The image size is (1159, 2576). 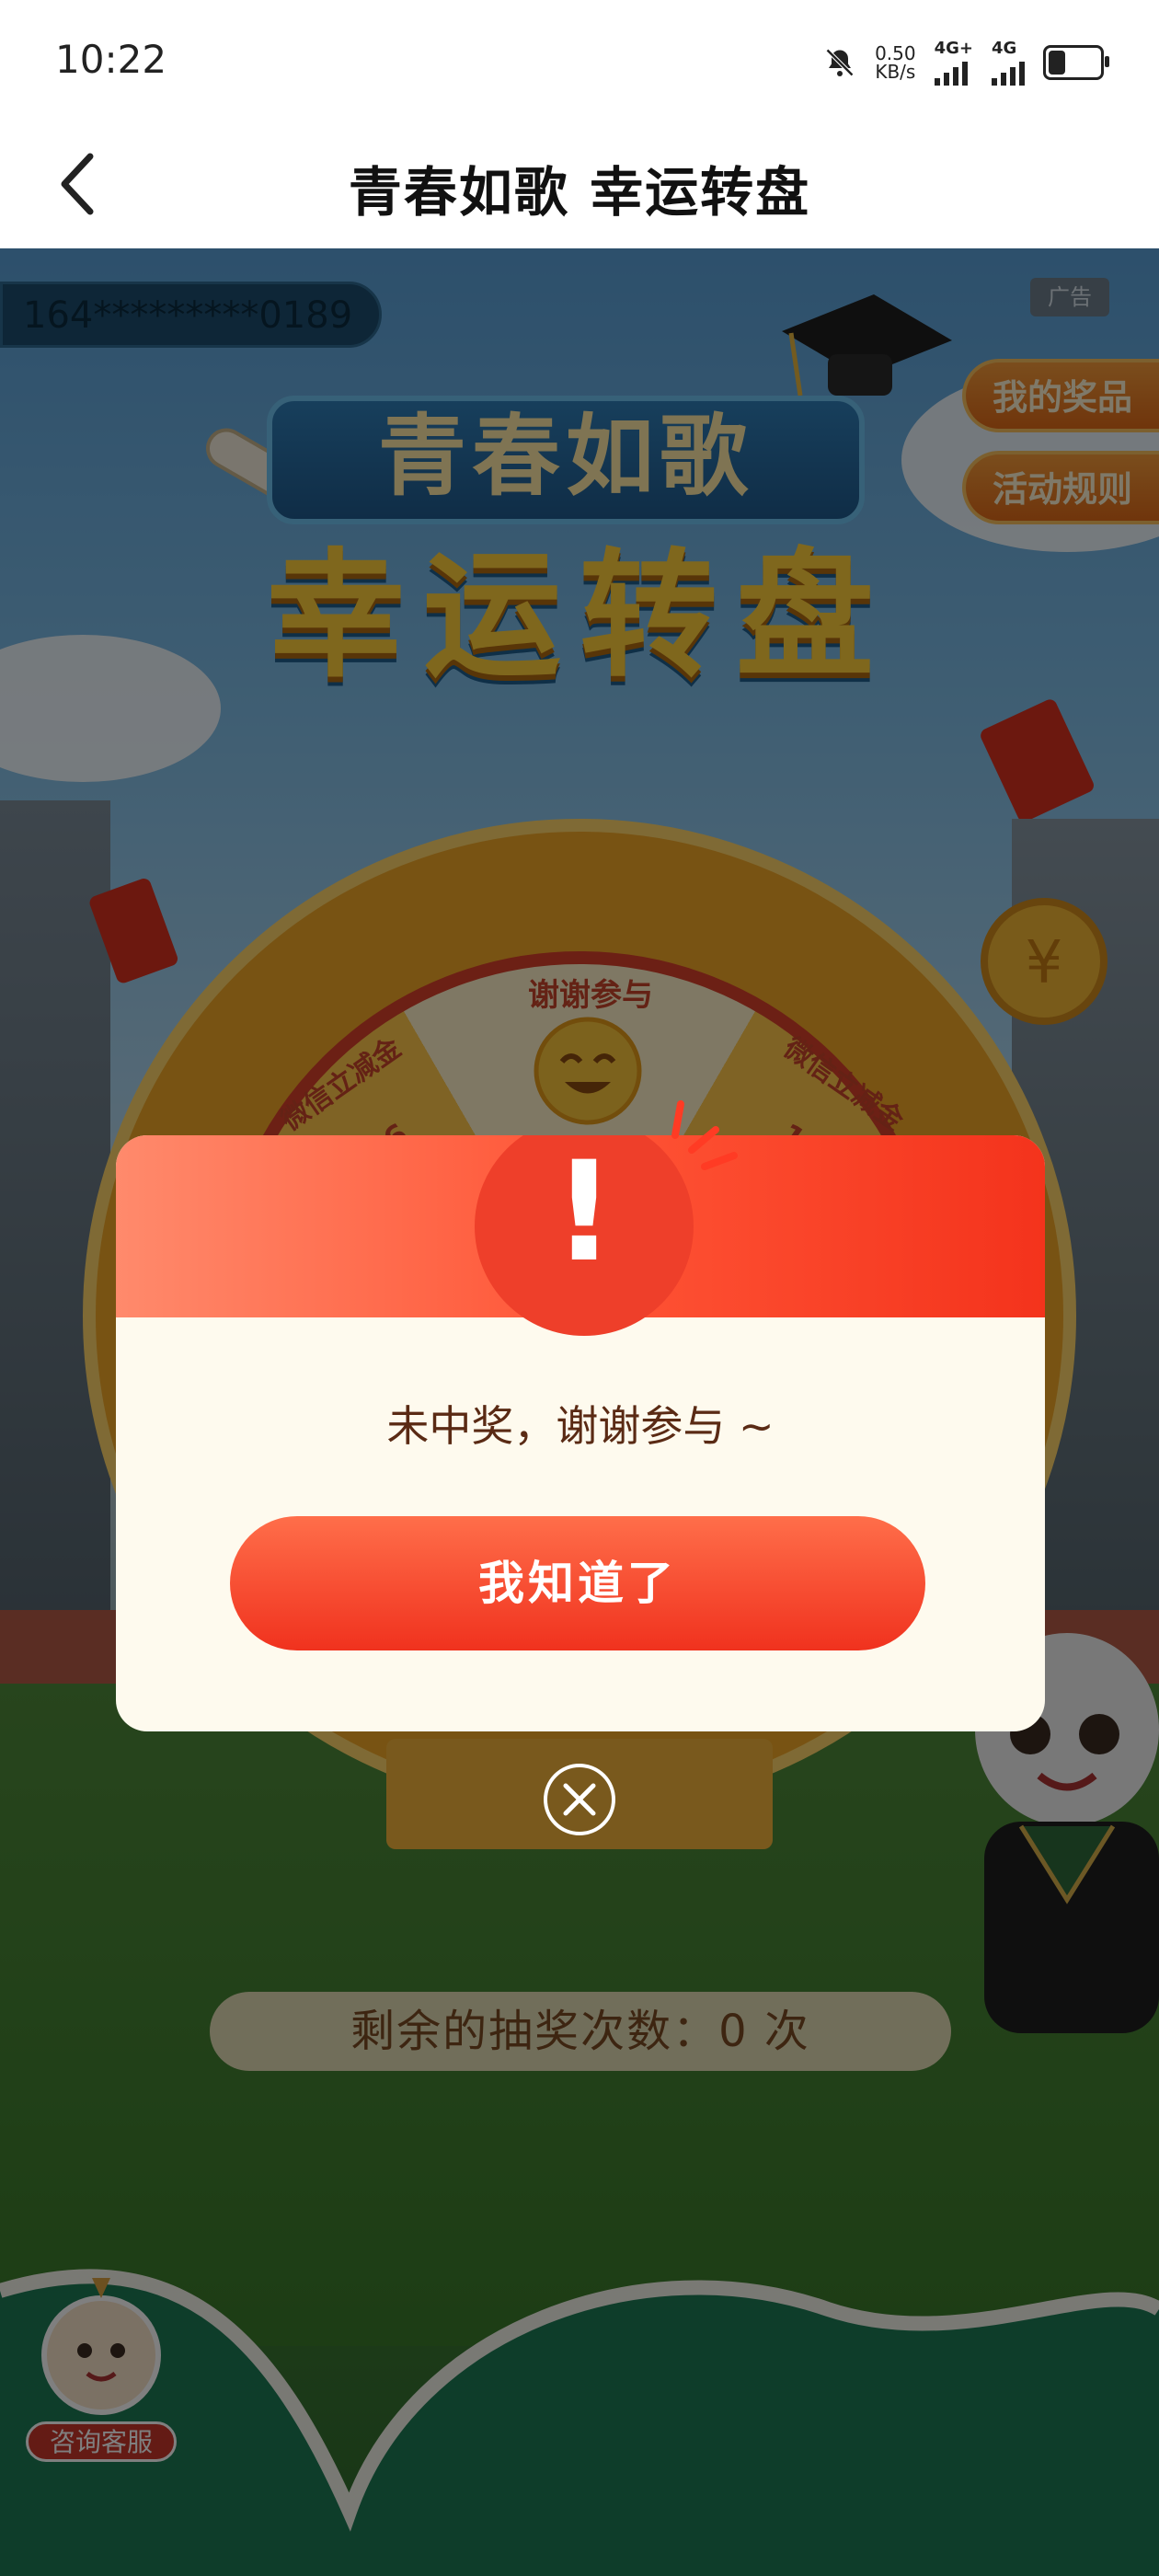 I want to click on close-icon, so click(x=579, y=1799).